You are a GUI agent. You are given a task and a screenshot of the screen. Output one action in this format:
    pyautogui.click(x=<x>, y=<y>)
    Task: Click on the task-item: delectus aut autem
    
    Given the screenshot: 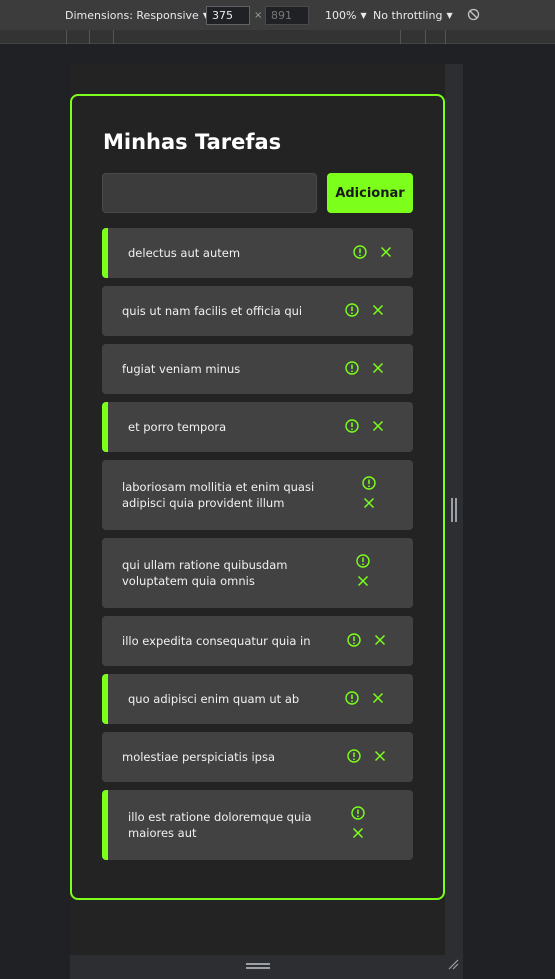 What is the action you would take?
    pyautogui.click(x=257, y=253)
    